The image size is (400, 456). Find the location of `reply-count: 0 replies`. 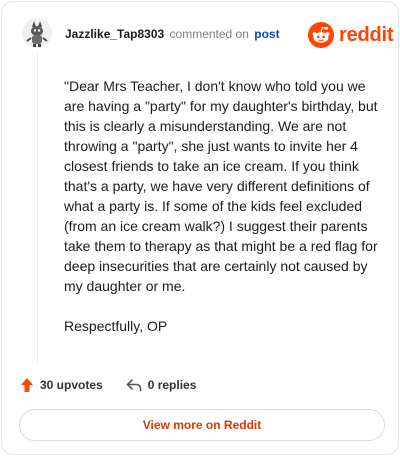

reply-count: 0 replies is located at coordinates (172, 385).